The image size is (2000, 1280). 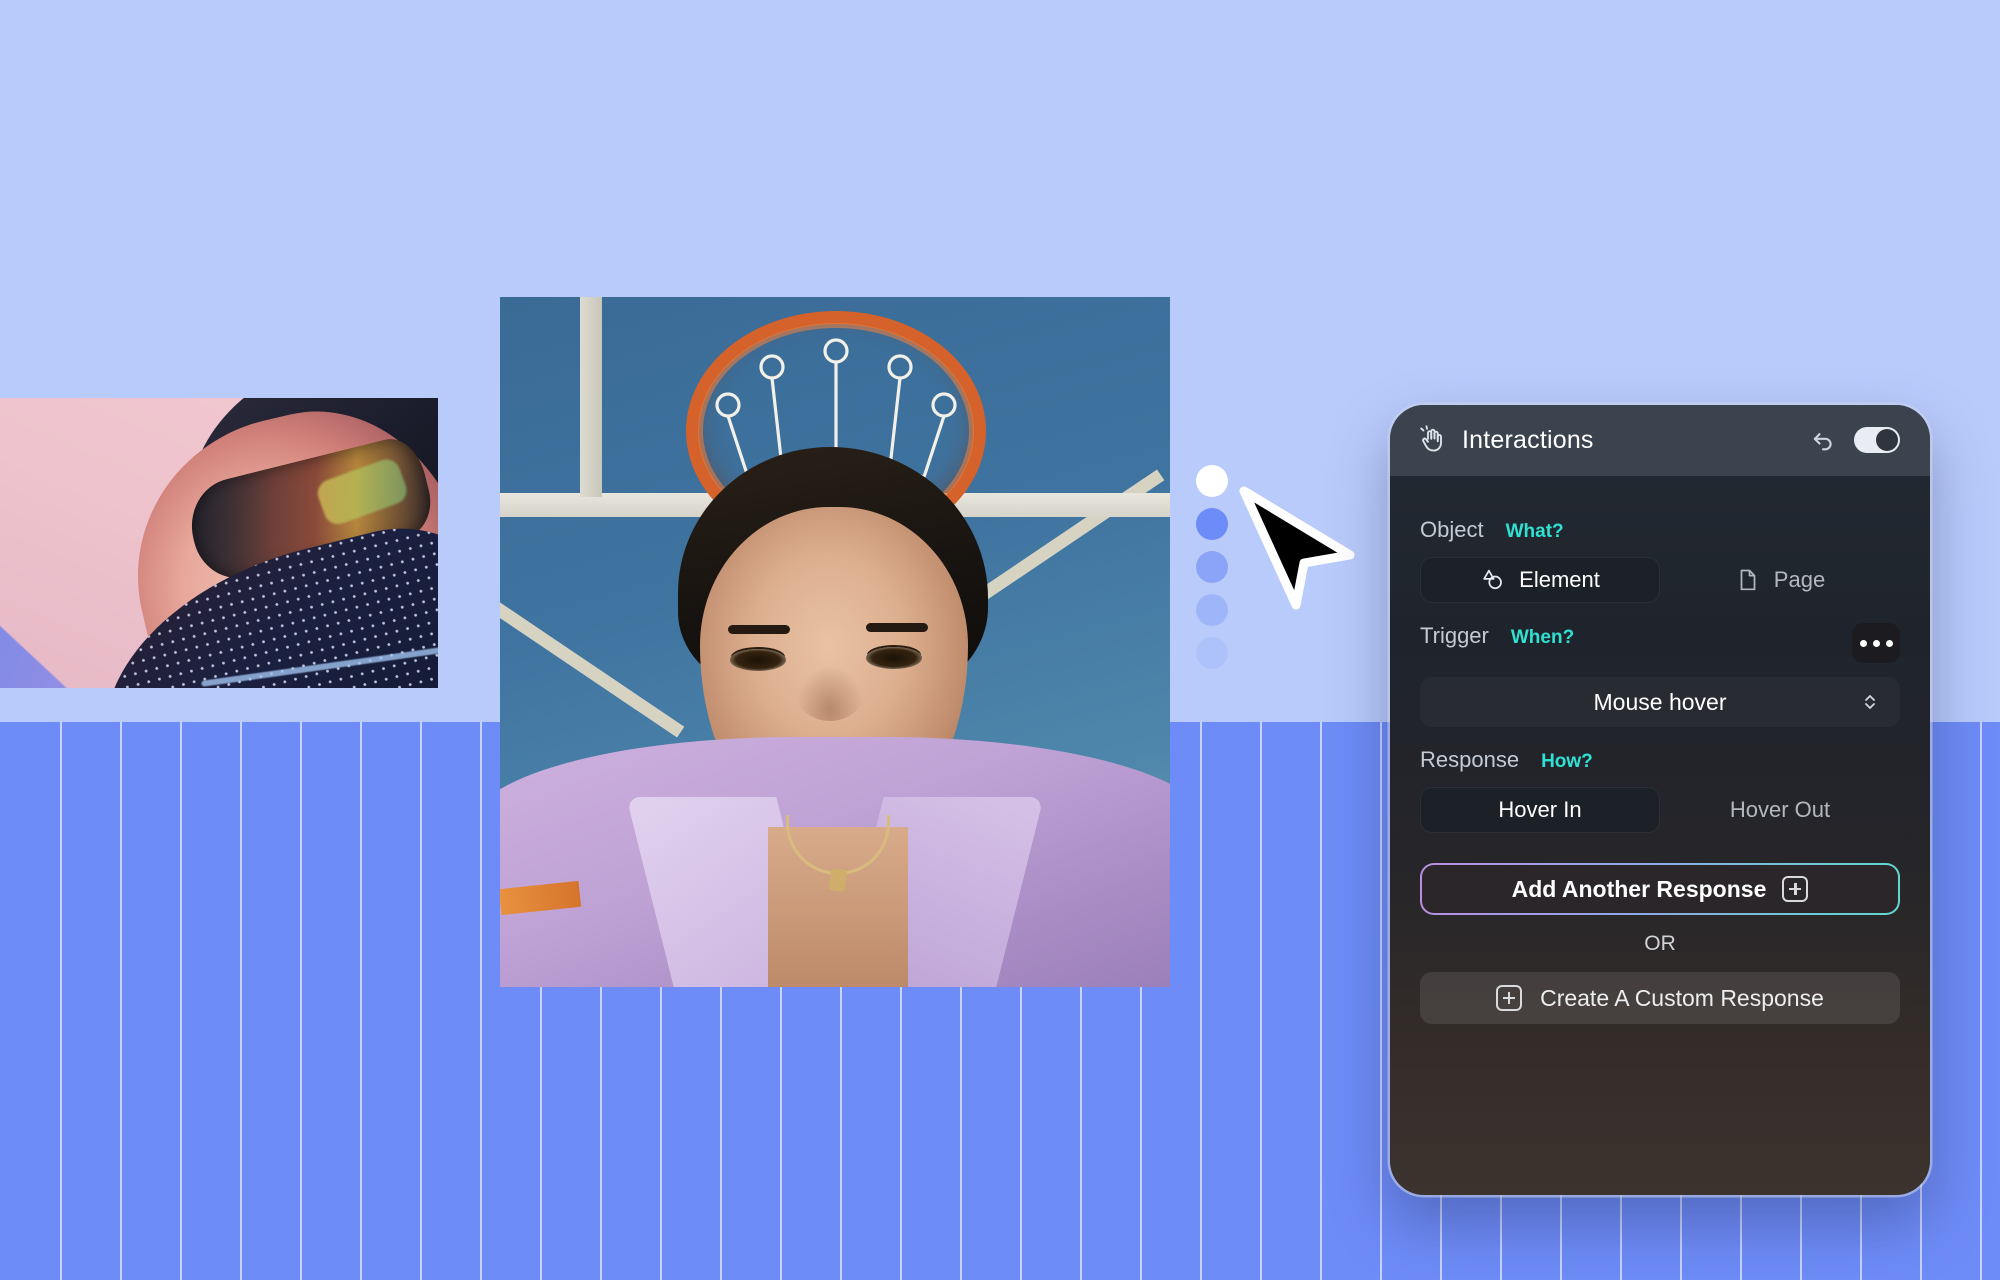 What do you see at coordinates (1470, 759) in the screenshot?
I see `response-label: Response` at bounding box center [1470, 759].